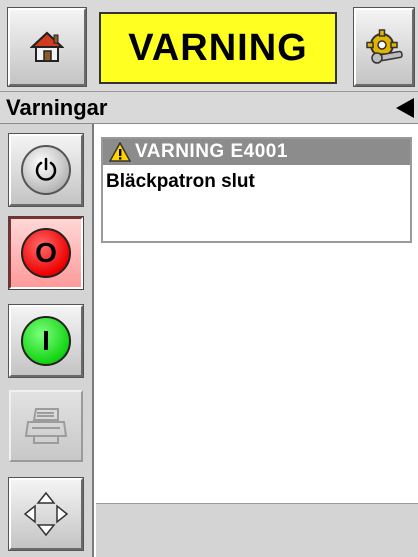 This screenshot has height=557, width=418. Describe the element at coordinates (405, 108) in the screenshot. I see `triangle-left-icon` at that location.